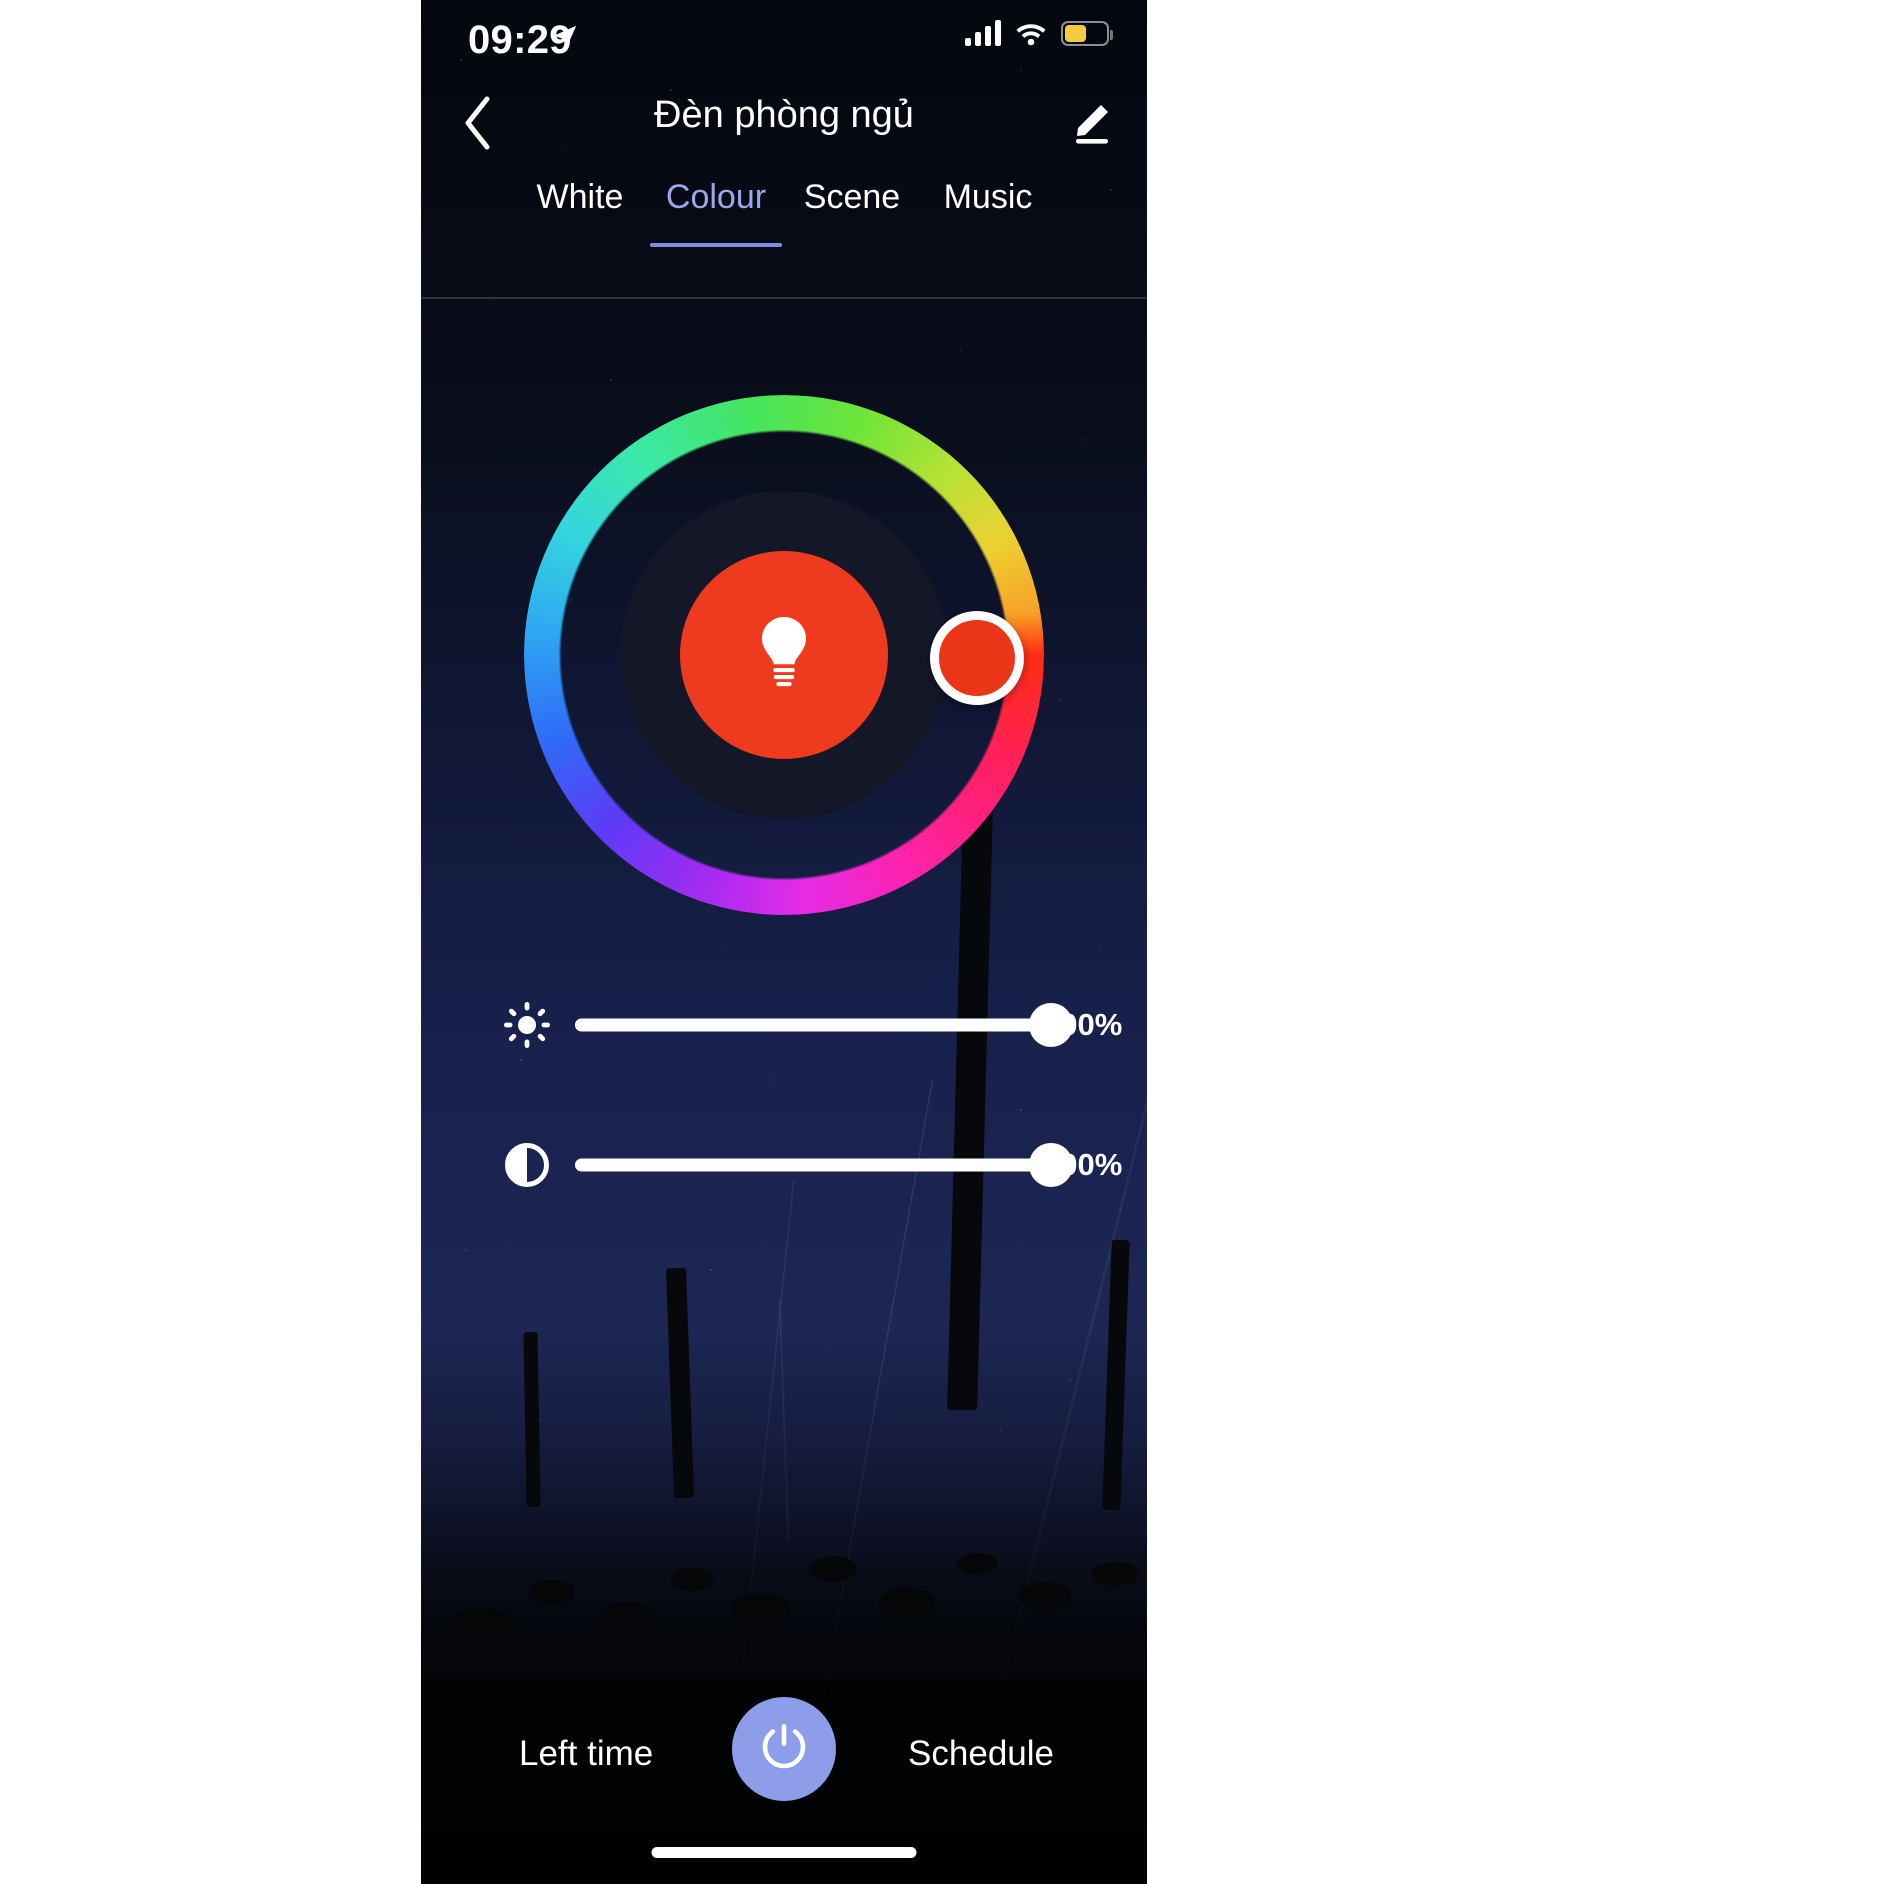 The height and width of the screenshot is (1884, 1884). I want to click on power-icon, so click(784, 1749).